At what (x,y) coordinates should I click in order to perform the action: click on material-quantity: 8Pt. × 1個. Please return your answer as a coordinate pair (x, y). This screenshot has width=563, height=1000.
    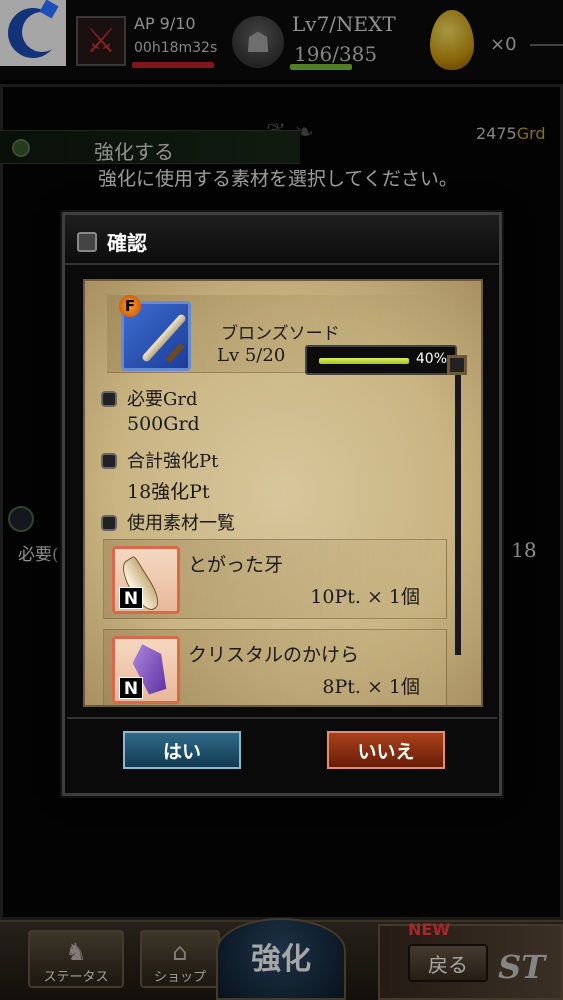
    Looking at the image, I should click on (371, 687).